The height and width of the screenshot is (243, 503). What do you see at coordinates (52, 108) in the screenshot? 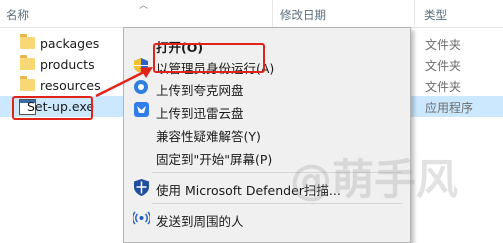
I see `highlight-box-file` at bounding box center [52, 108].